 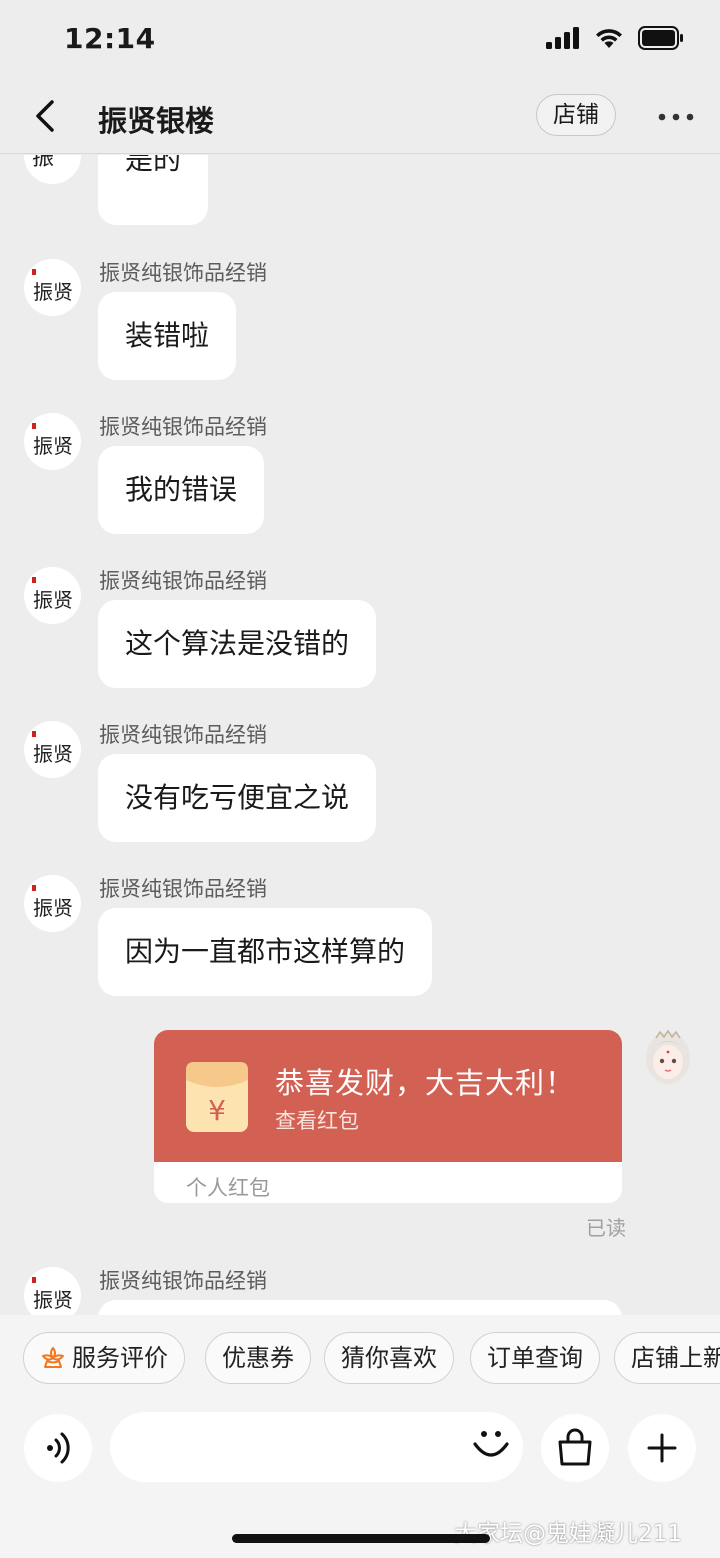 I want to click on message-bubble: 装错啦, so click(x=167, y=336).